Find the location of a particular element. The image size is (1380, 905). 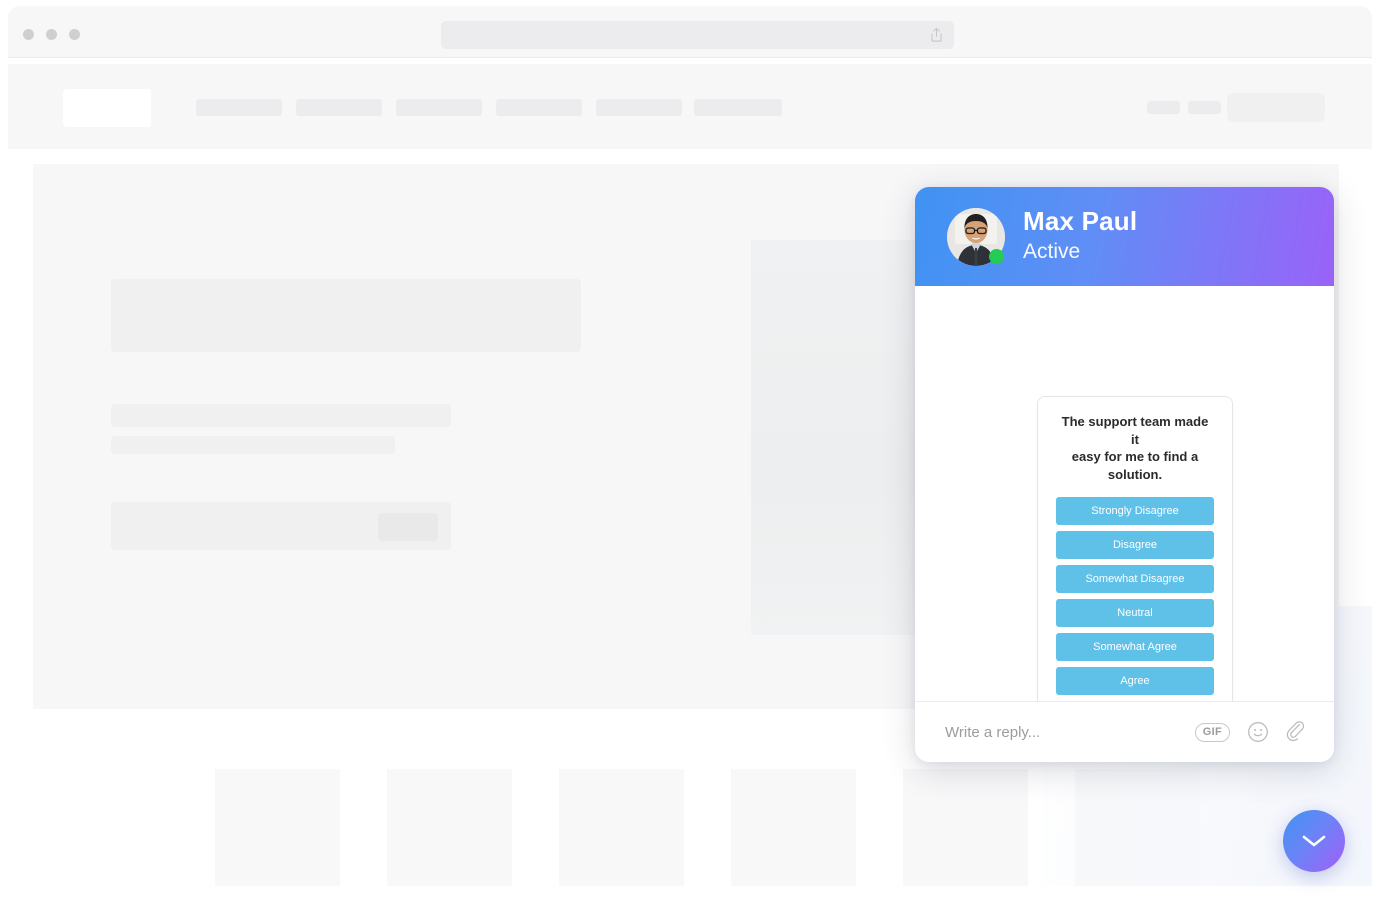

browser-chrome is located at coordinates (690, 32).